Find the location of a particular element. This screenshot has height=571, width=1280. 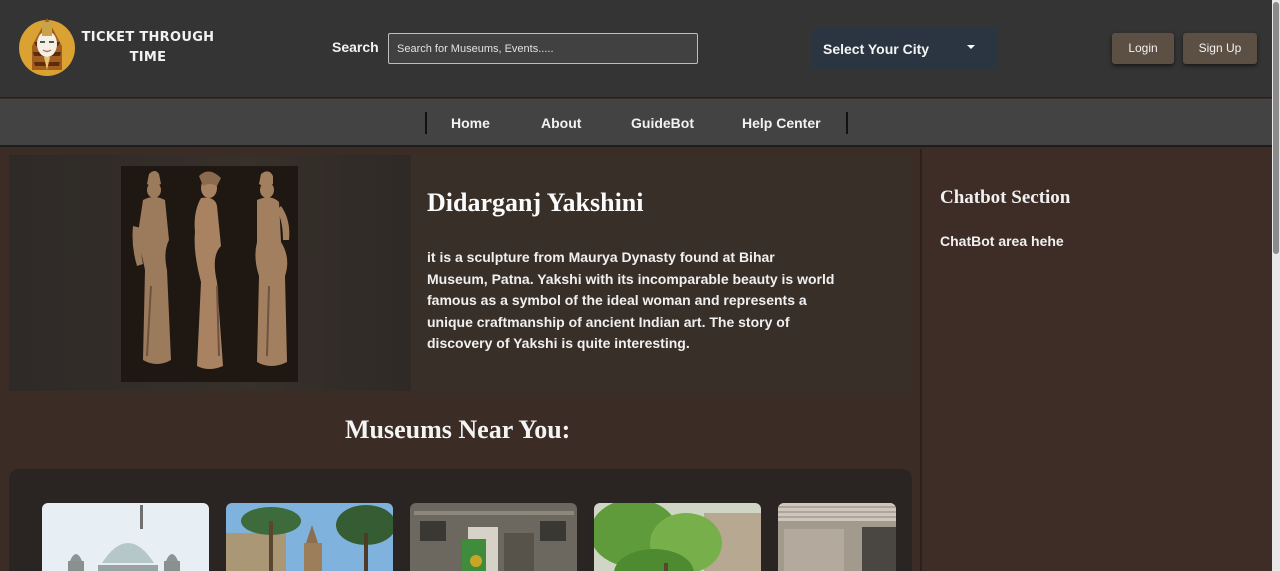

nav-item-home: Home is located at coordinates (470, 123).